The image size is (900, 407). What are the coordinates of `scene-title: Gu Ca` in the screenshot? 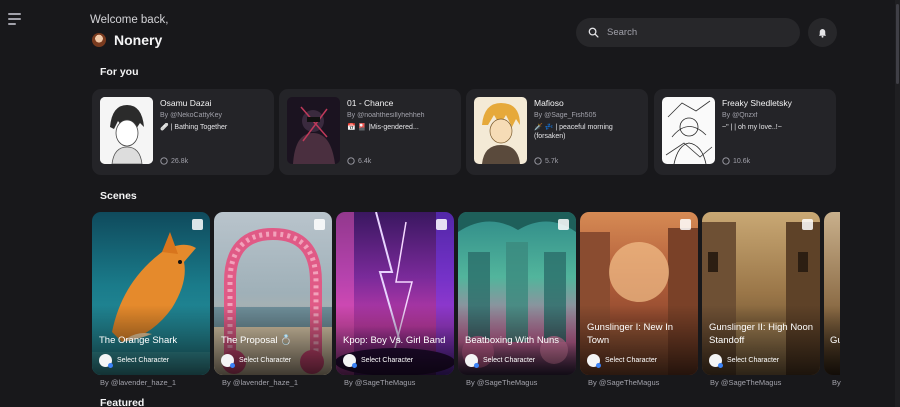 It's located at (835, 340).